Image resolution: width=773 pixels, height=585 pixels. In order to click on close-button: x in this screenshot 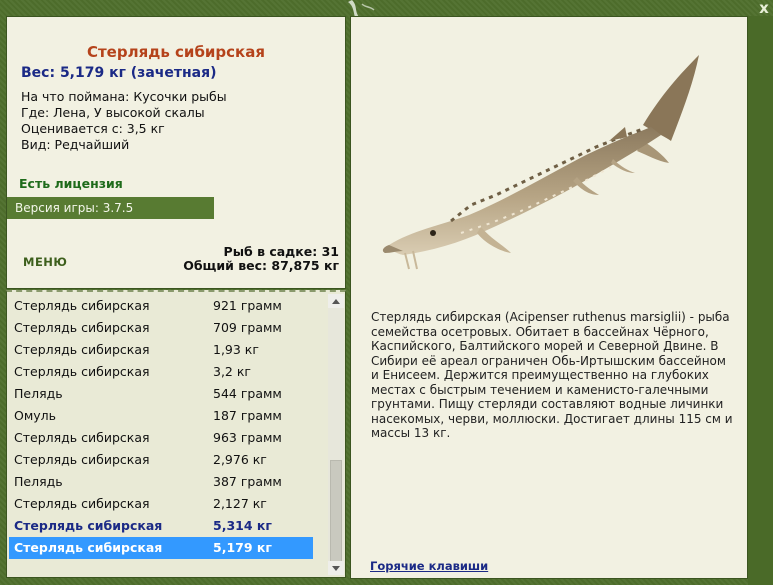, I will do `click(764, 8)`.